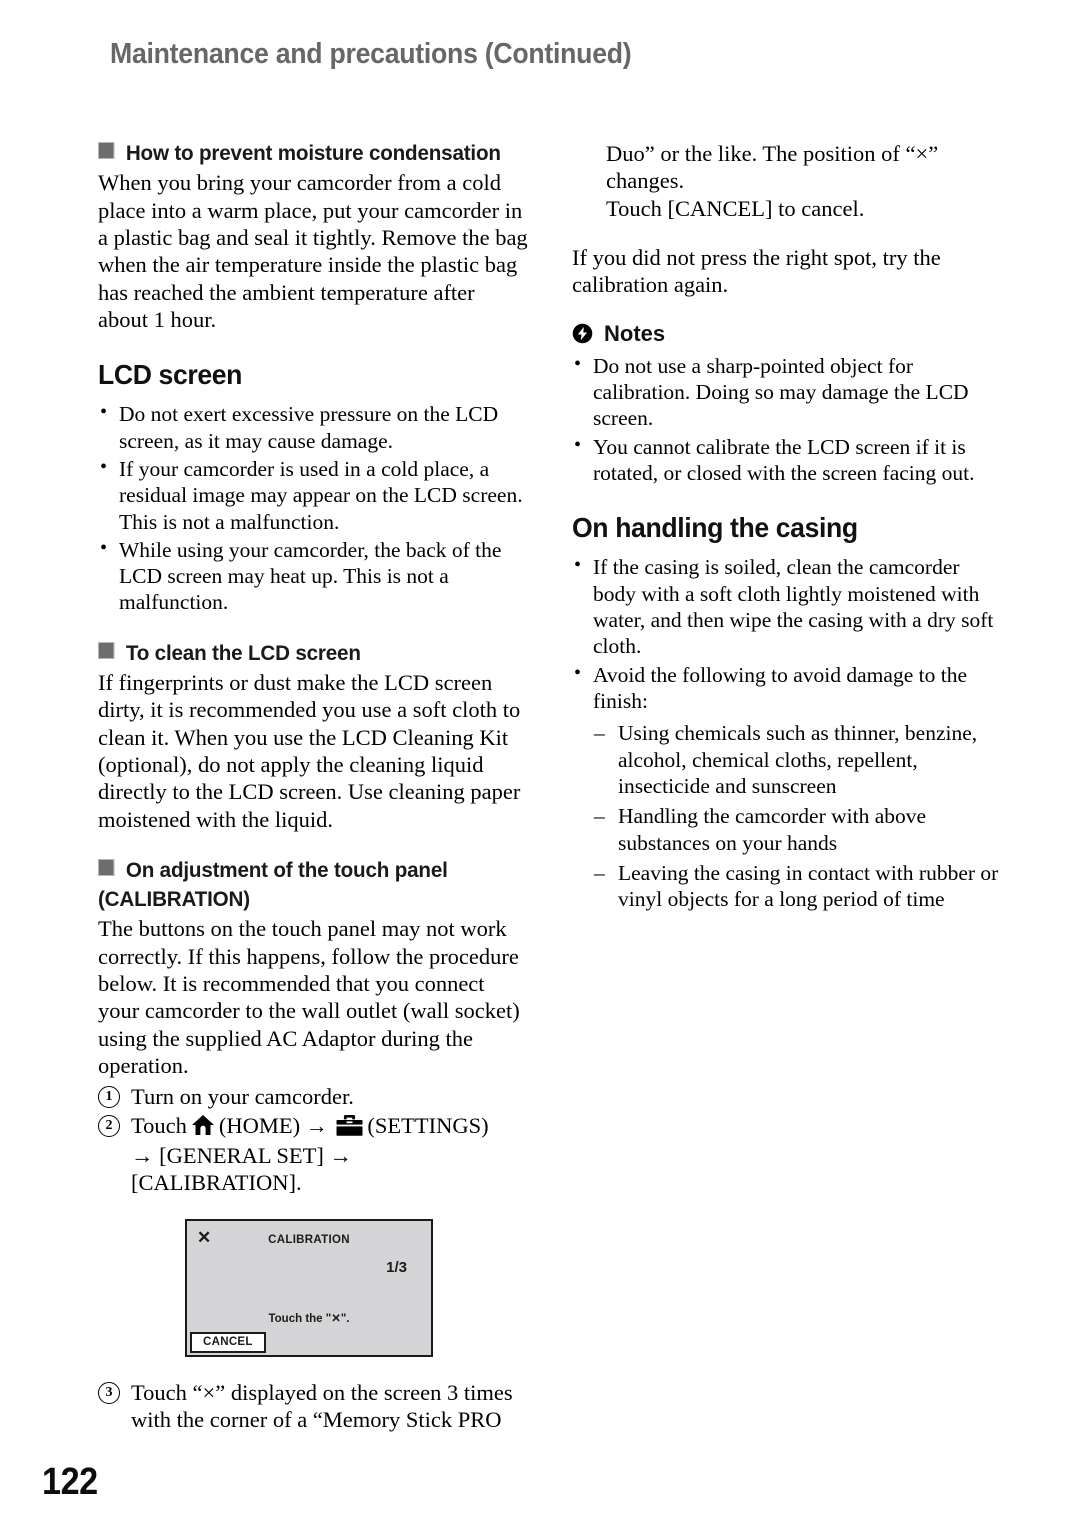 The image size is (1080, 1534). I want to click on heading-moisture-condensation-label: How to prevent moisture condensation, so click(313, 153).